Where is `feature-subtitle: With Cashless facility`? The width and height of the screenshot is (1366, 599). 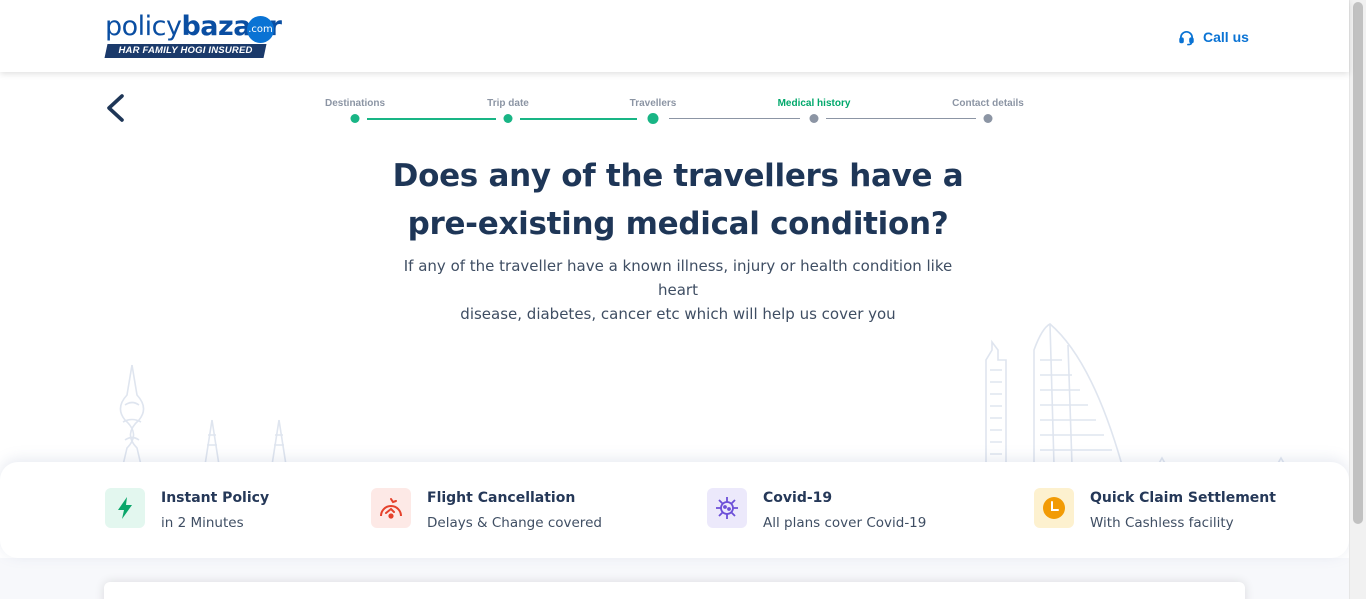 feature-subtitle: With Cashless facility is located at coordinates (1162, 523).